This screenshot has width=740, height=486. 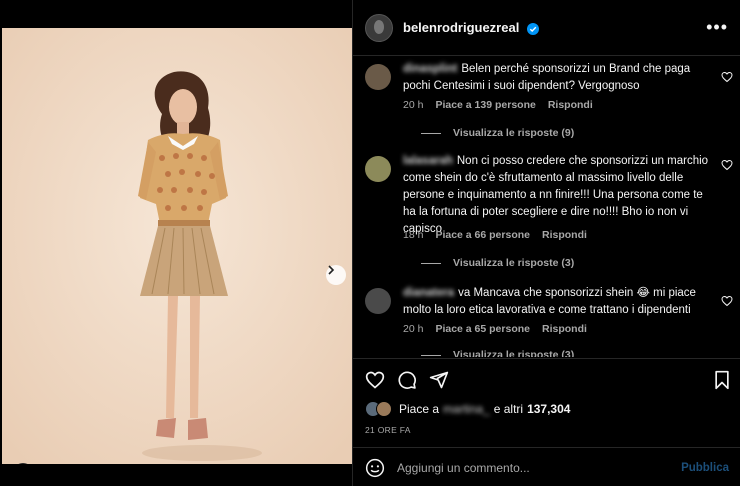 What do you see at coordinates (461, 27) in the screenshot?
I see `username-text: belenrodriguezreal` at bounding box center [461, 27].